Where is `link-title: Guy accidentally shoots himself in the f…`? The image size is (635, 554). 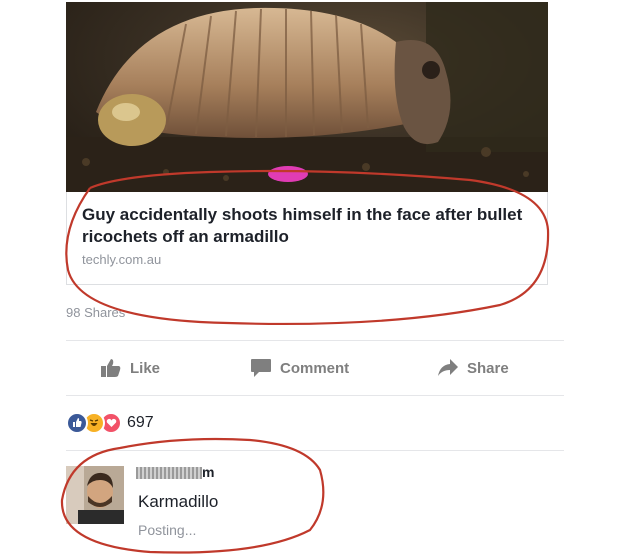 link-title: Guy accidentally shoots himself in the f… is located at coordinates (312, 226).